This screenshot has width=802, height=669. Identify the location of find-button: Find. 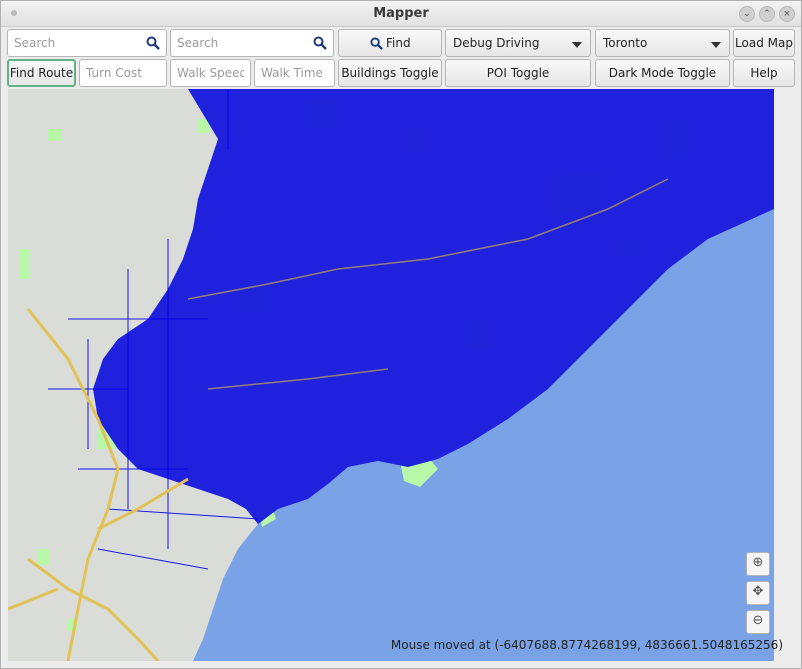
(390, 43).